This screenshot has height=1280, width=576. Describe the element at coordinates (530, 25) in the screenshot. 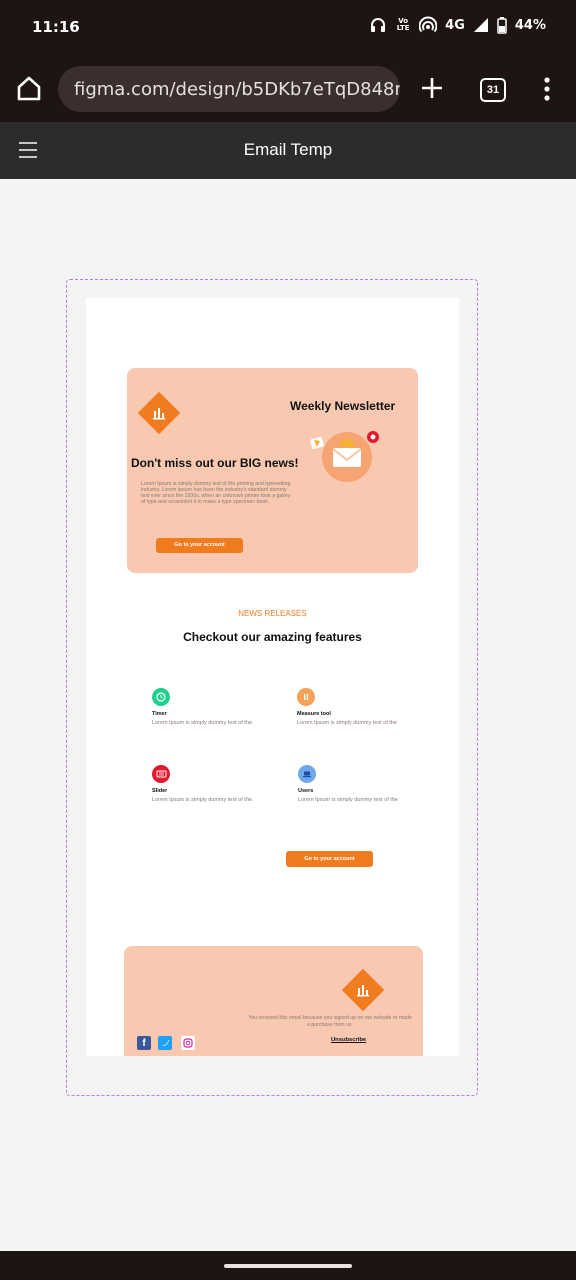

I see `battery-label: 44%` at that location.